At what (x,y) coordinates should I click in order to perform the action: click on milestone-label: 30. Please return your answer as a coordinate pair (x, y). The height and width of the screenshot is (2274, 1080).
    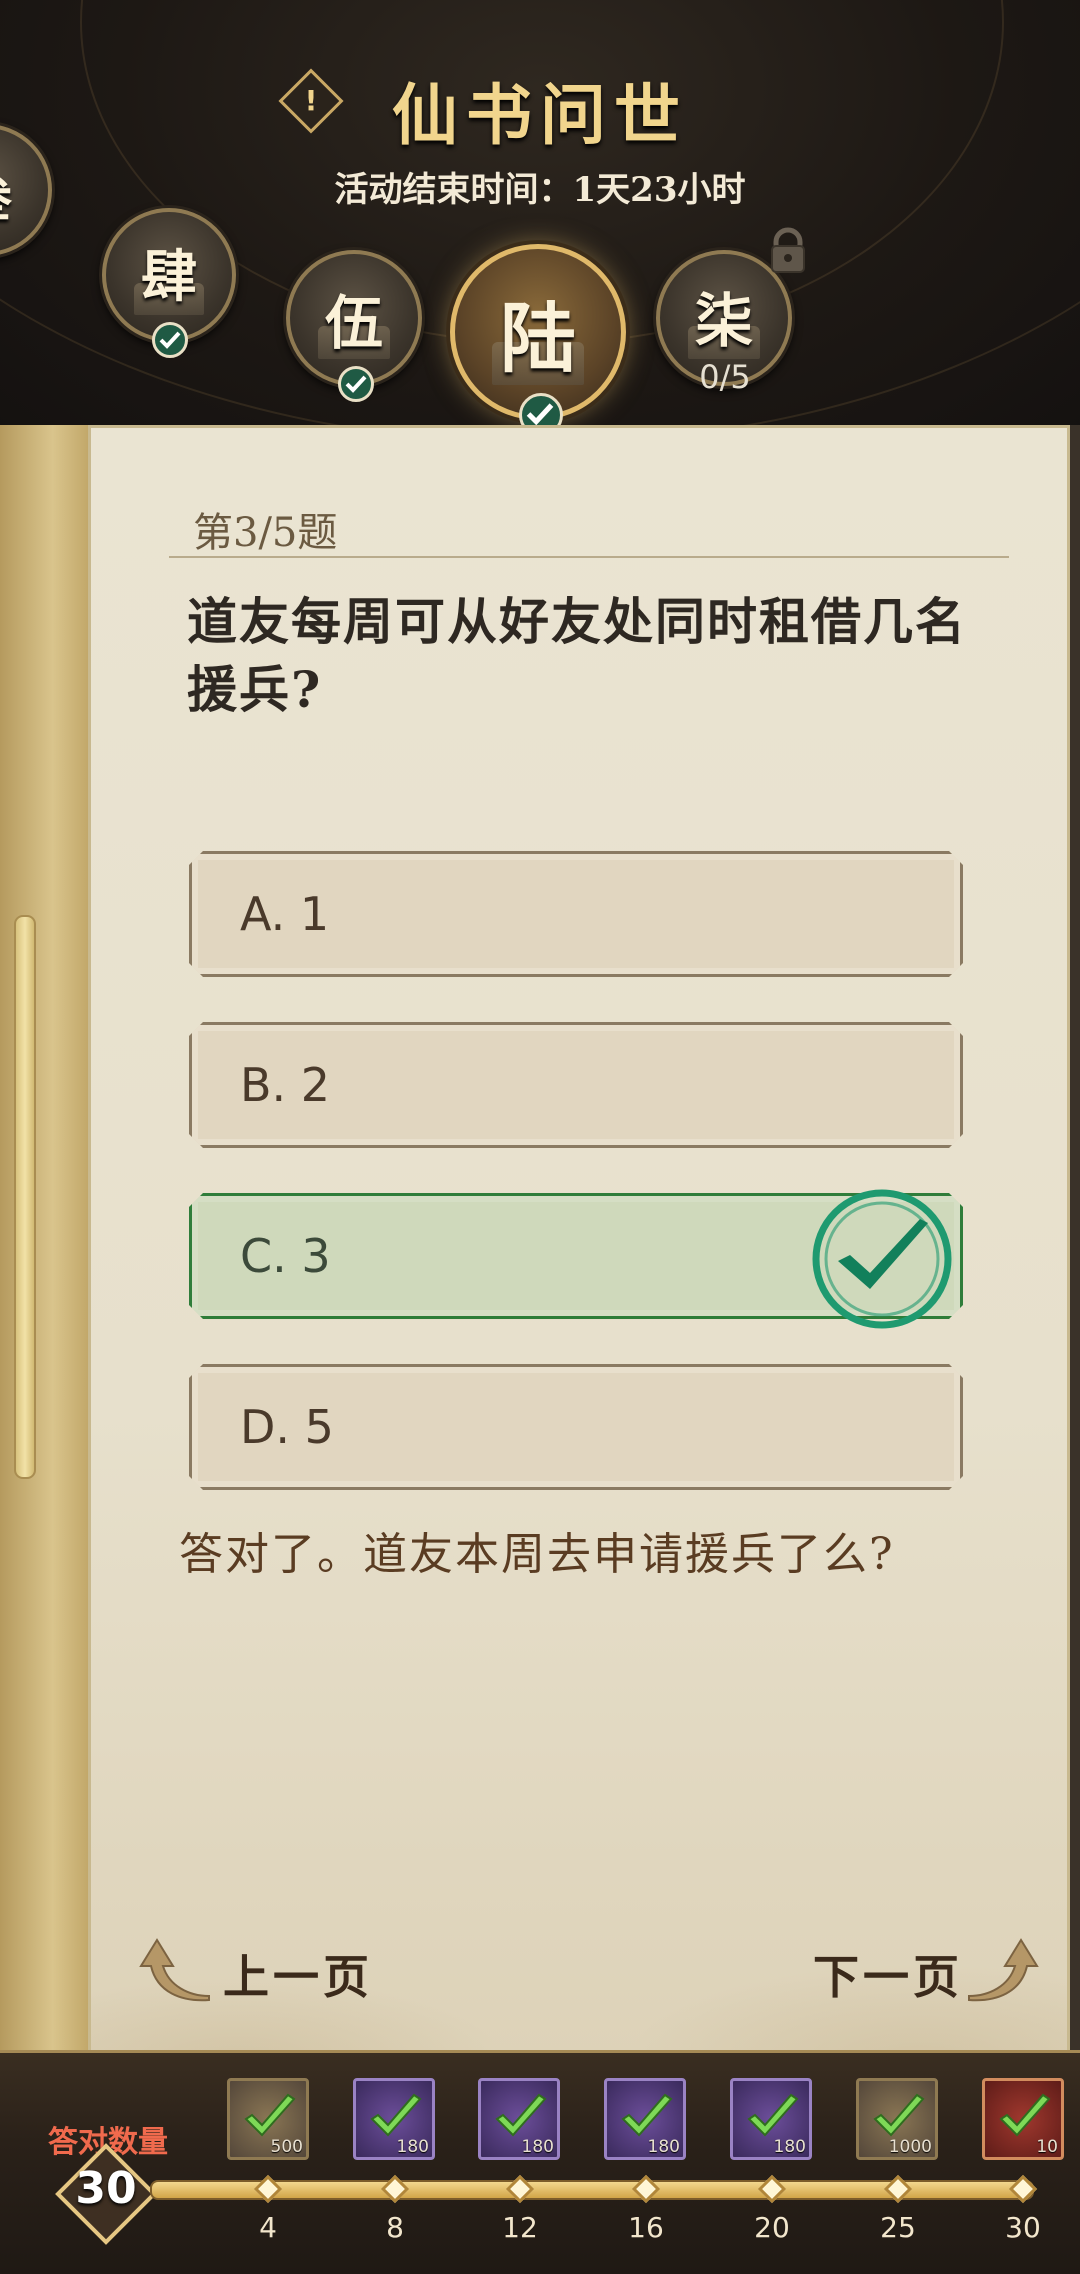
    Looking at the image, I should click on (1023, 2227).